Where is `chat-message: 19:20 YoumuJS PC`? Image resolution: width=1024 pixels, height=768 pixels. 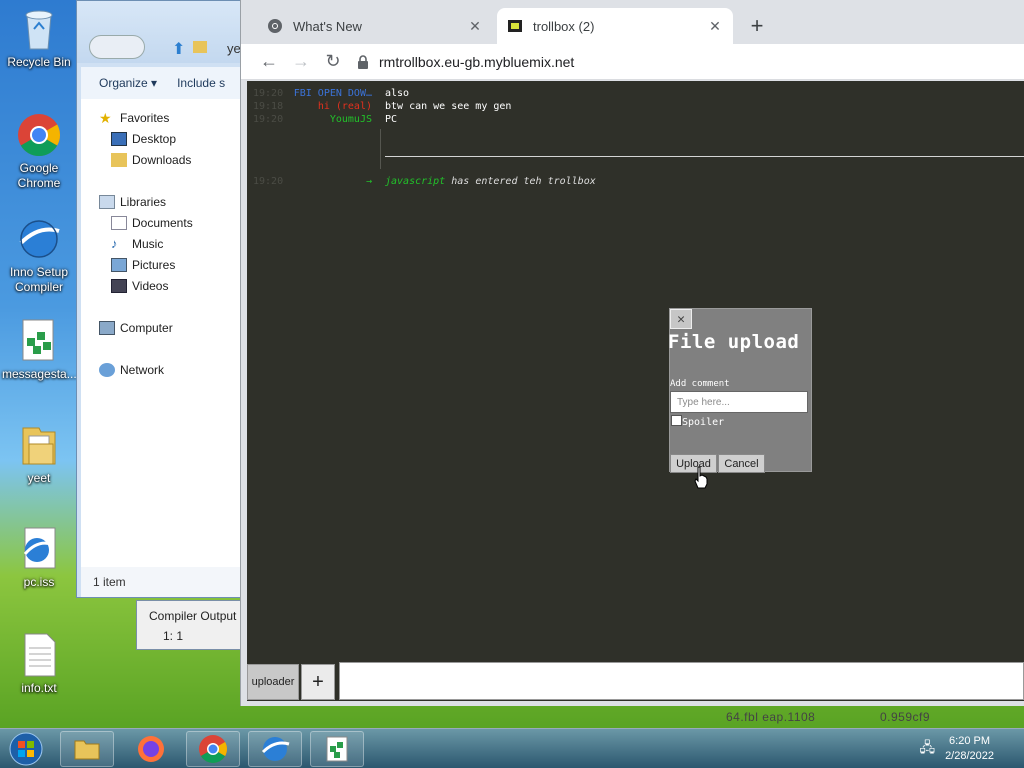
chat-message: 19:20 YoumuJS PC is located at coordinates (635, 120).